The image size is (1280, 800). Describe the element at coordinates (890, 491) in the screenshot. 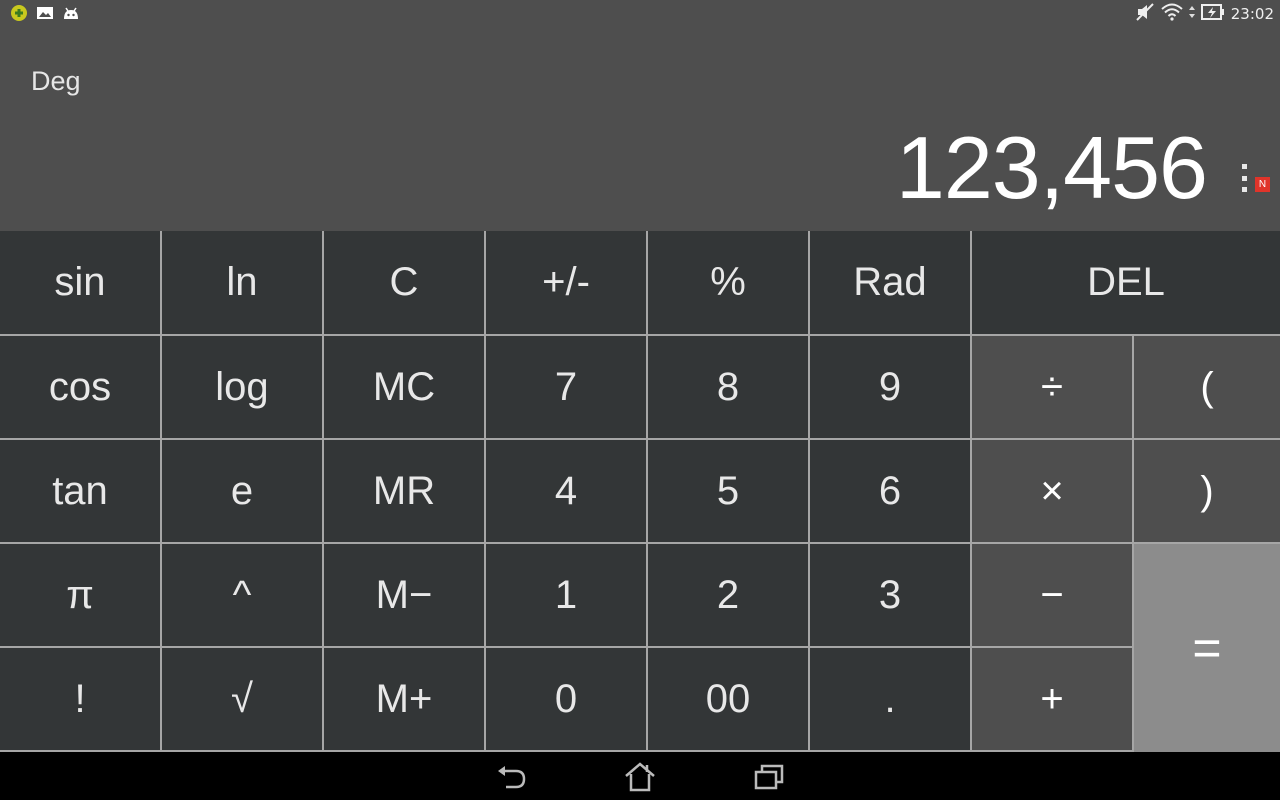

I see `key-6: 6` at that location.